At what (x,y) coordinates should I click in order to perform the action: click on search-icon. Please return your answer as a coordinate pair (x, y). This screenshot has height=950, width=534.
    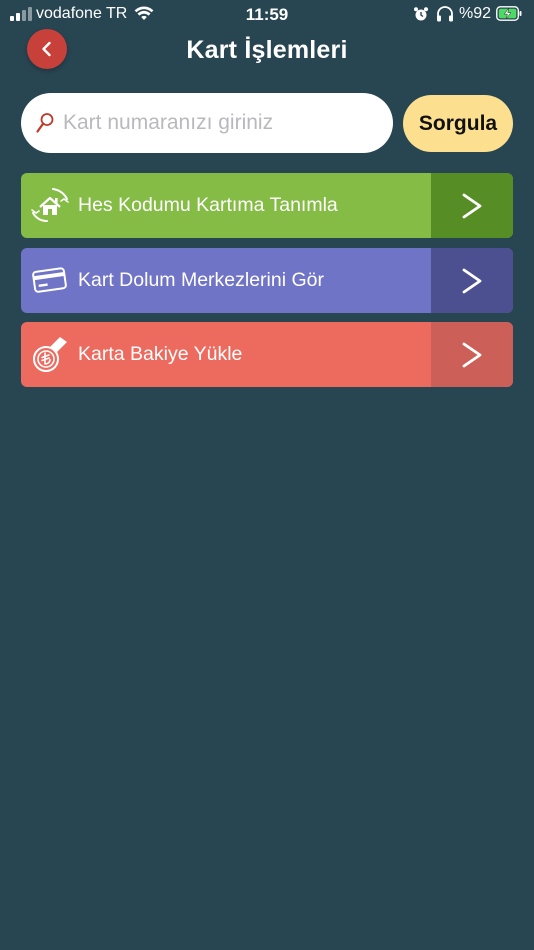
    Looking at the image, I should click on (45, 123).